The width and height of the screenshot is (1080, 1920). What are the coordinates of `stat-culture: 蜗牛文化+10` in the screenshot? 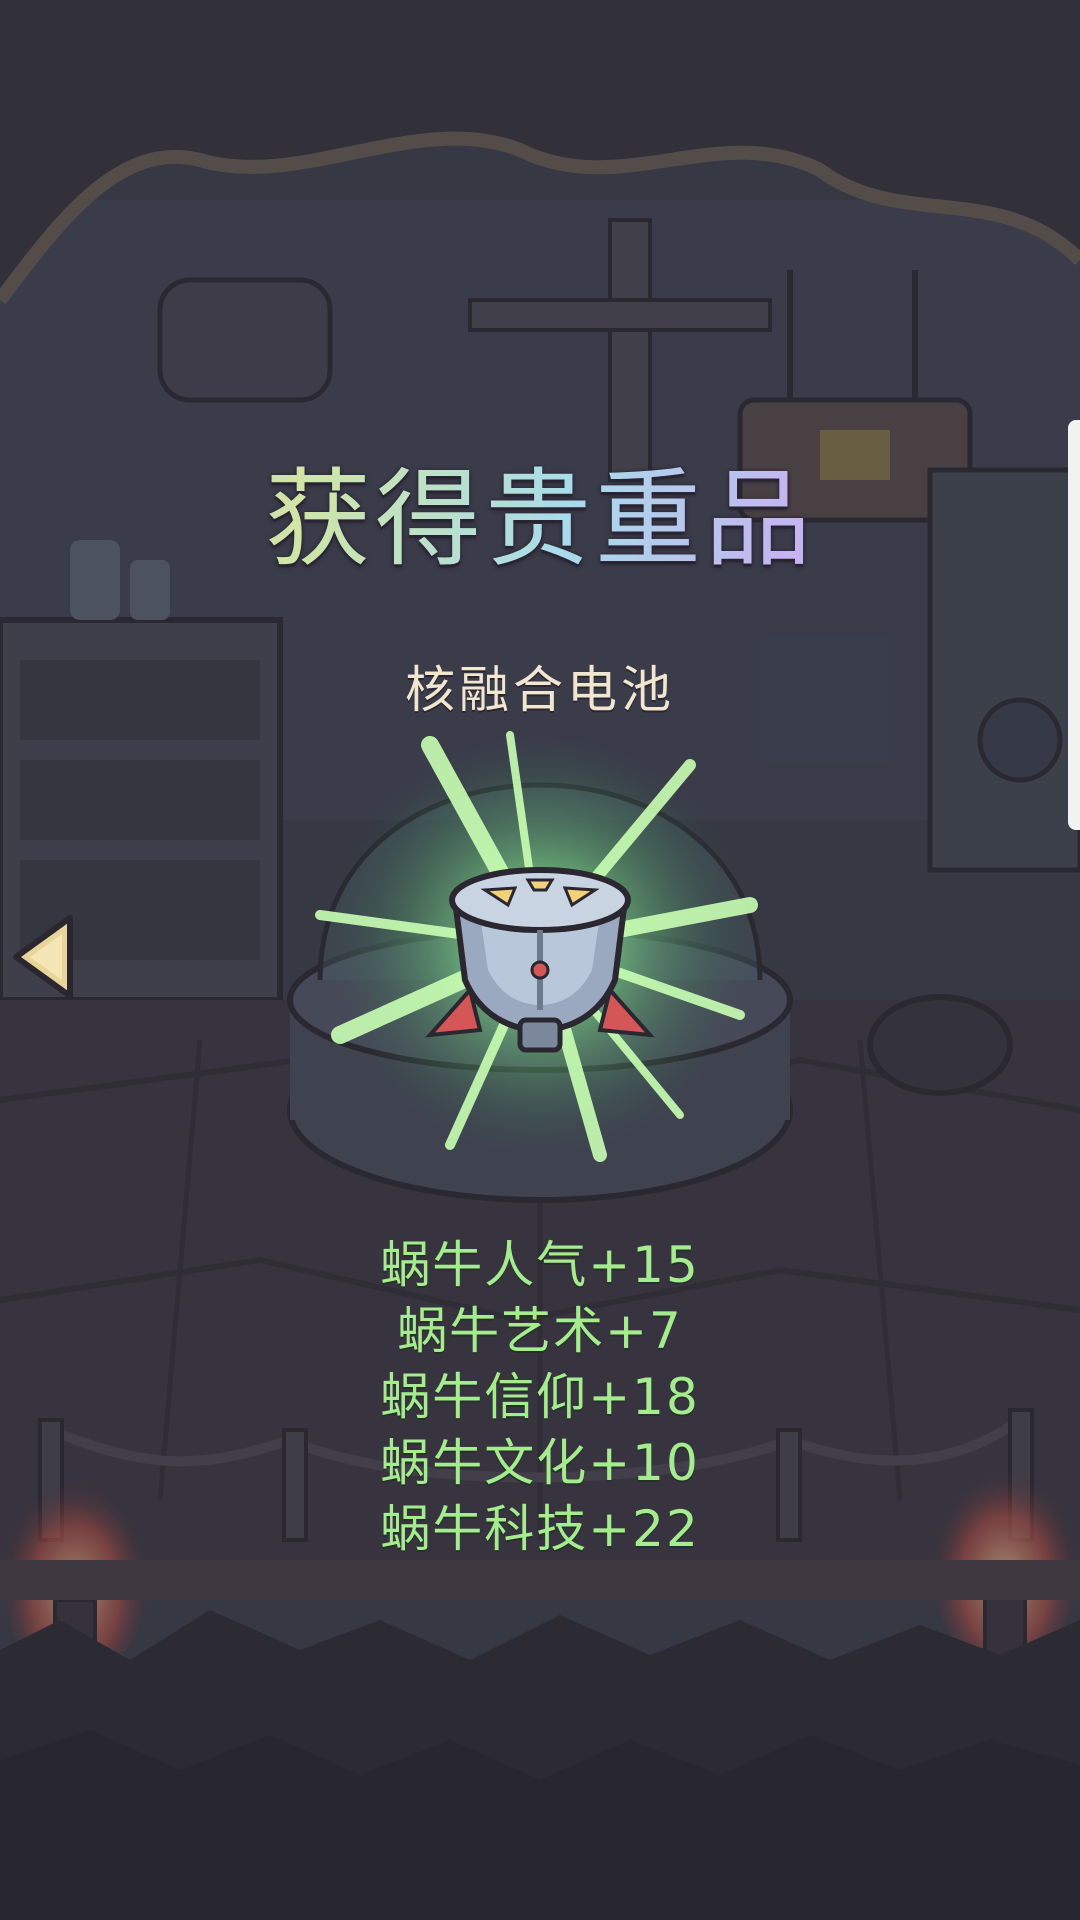 It's located at (540, 1463).